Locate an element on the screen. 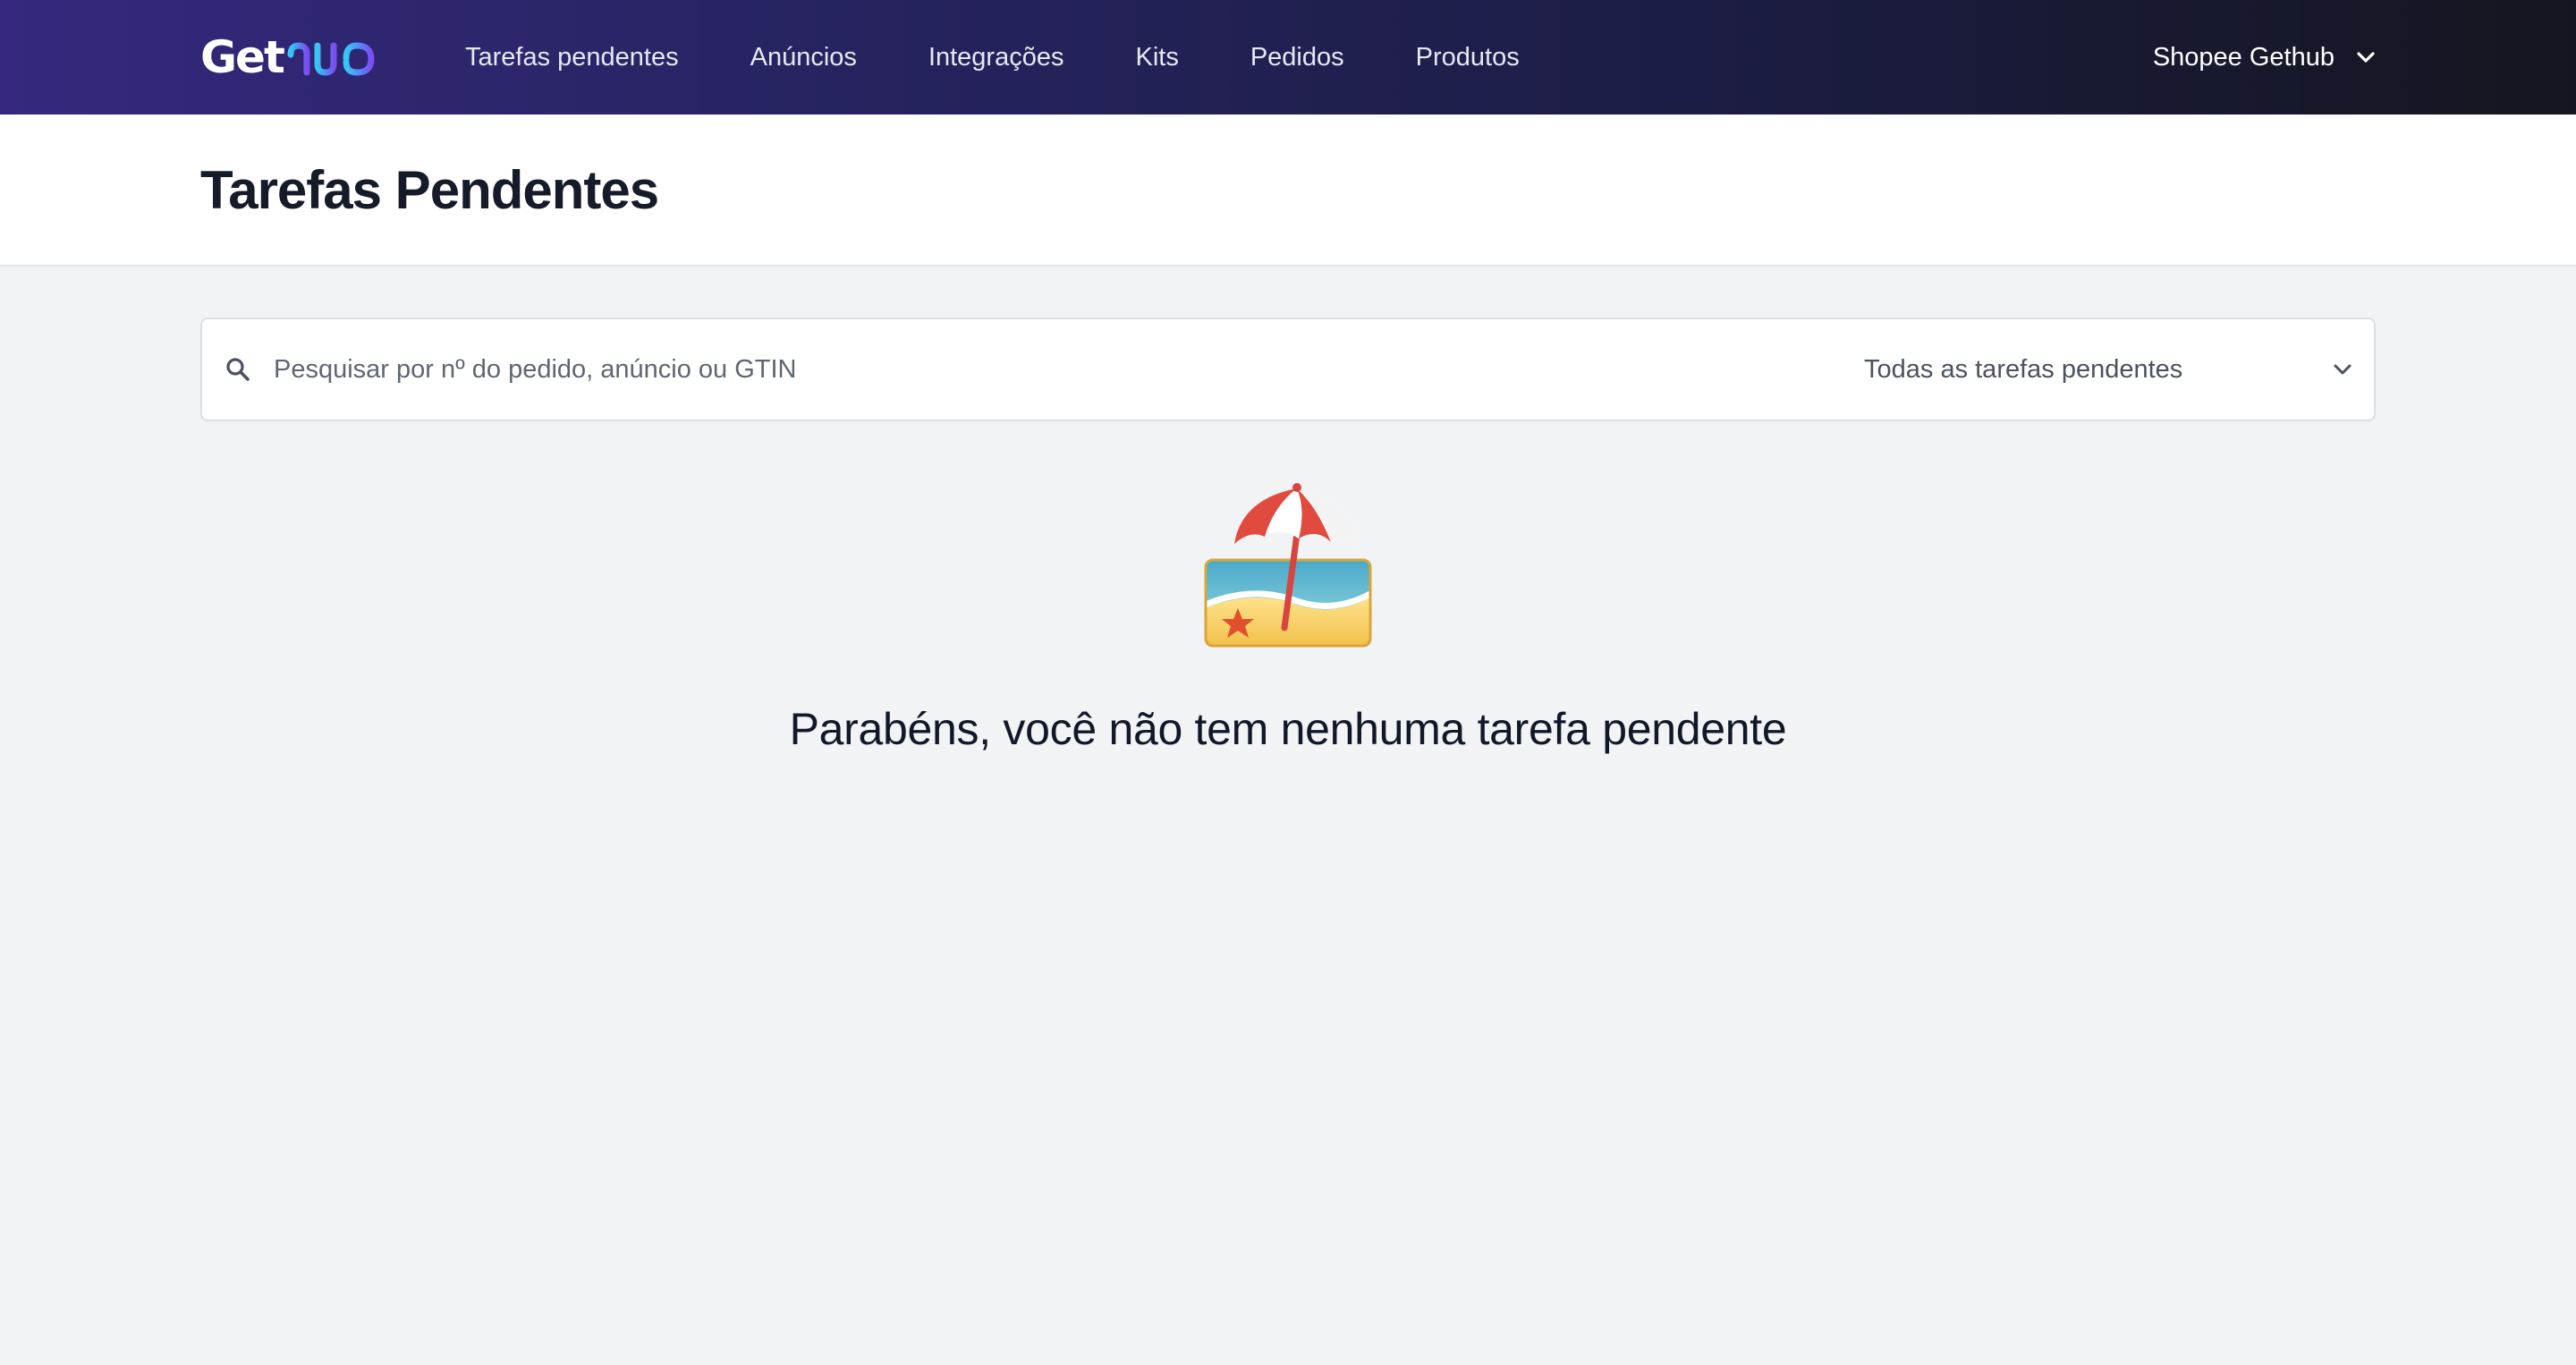 This screenshot has height=1365, width=2576. logo-hub-mark is located at coordinates (331, 53).